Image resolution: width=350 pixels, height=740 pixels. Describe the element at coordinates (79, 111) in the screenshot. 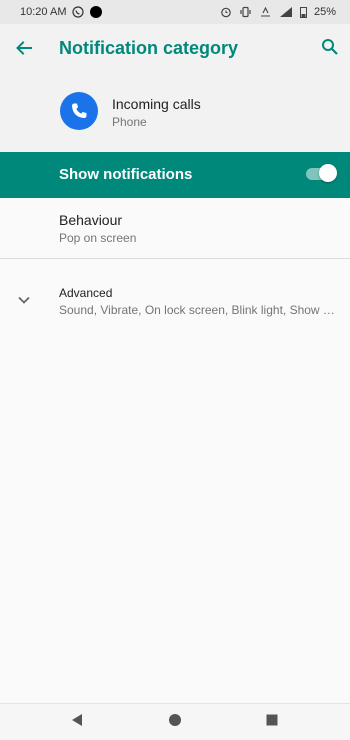

I see `phone-icon` at that location.